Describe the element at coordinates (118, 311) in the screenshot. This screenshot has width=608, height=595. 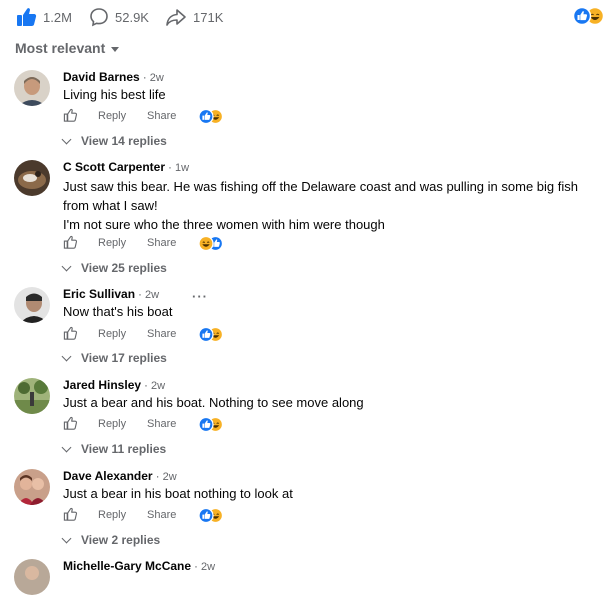
I see `comment-line: Now that's his boat` at that location.